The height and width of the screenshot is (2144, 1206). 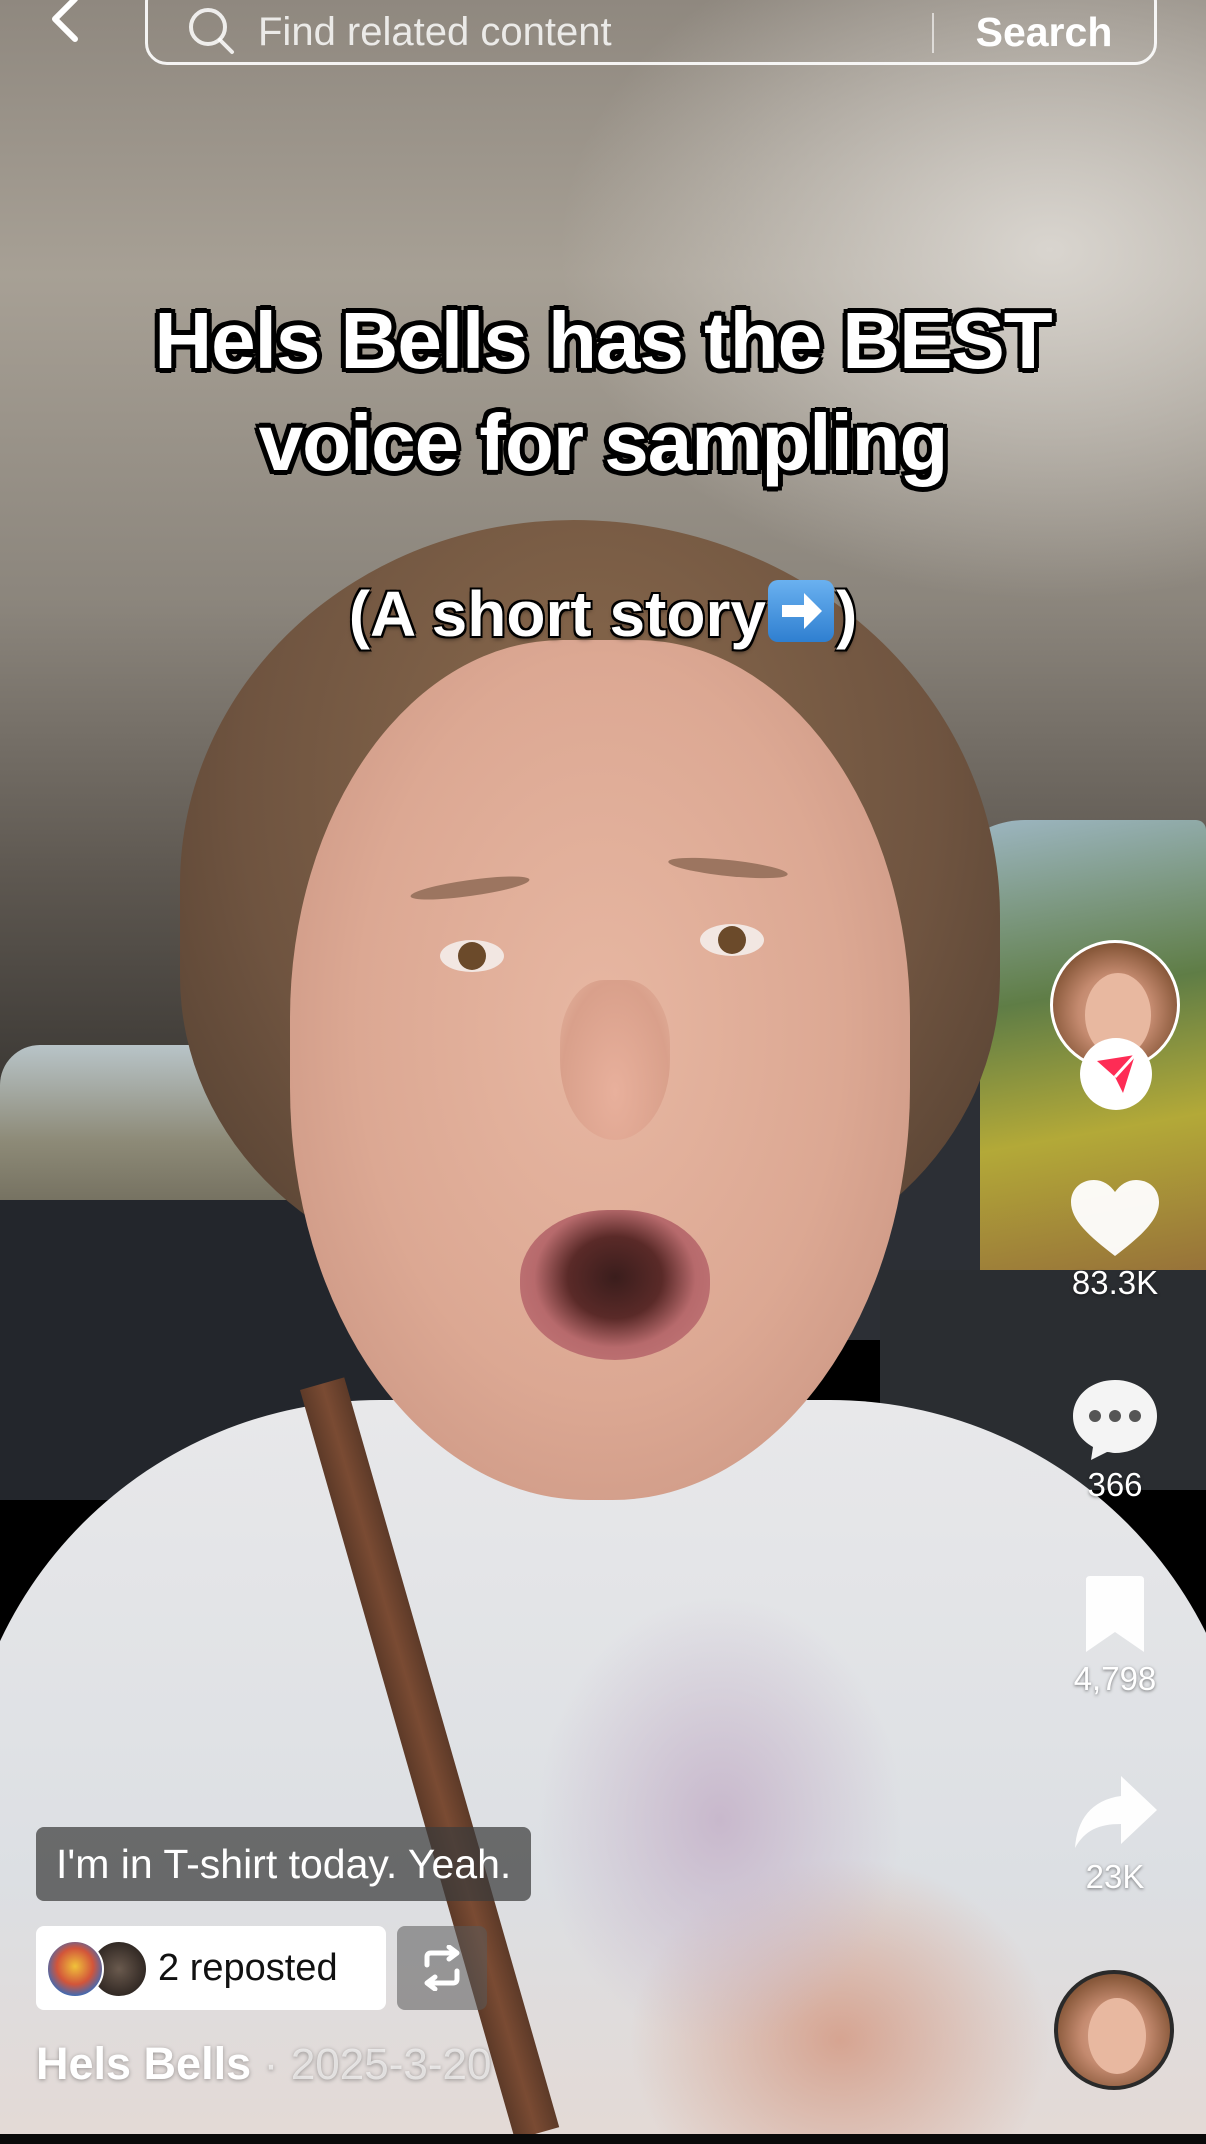 I want to click on closed-caption: I'm in T-shirt today. Yeah., so click(x=284, y=1864).